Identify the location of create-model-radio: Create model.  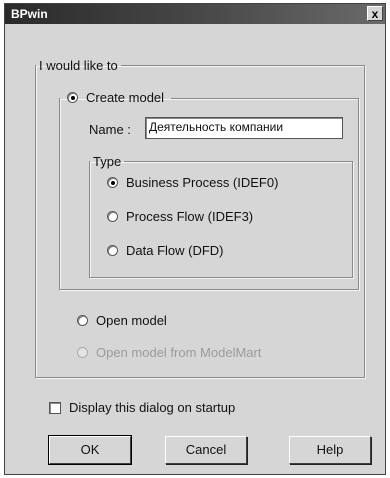
(115, 97).